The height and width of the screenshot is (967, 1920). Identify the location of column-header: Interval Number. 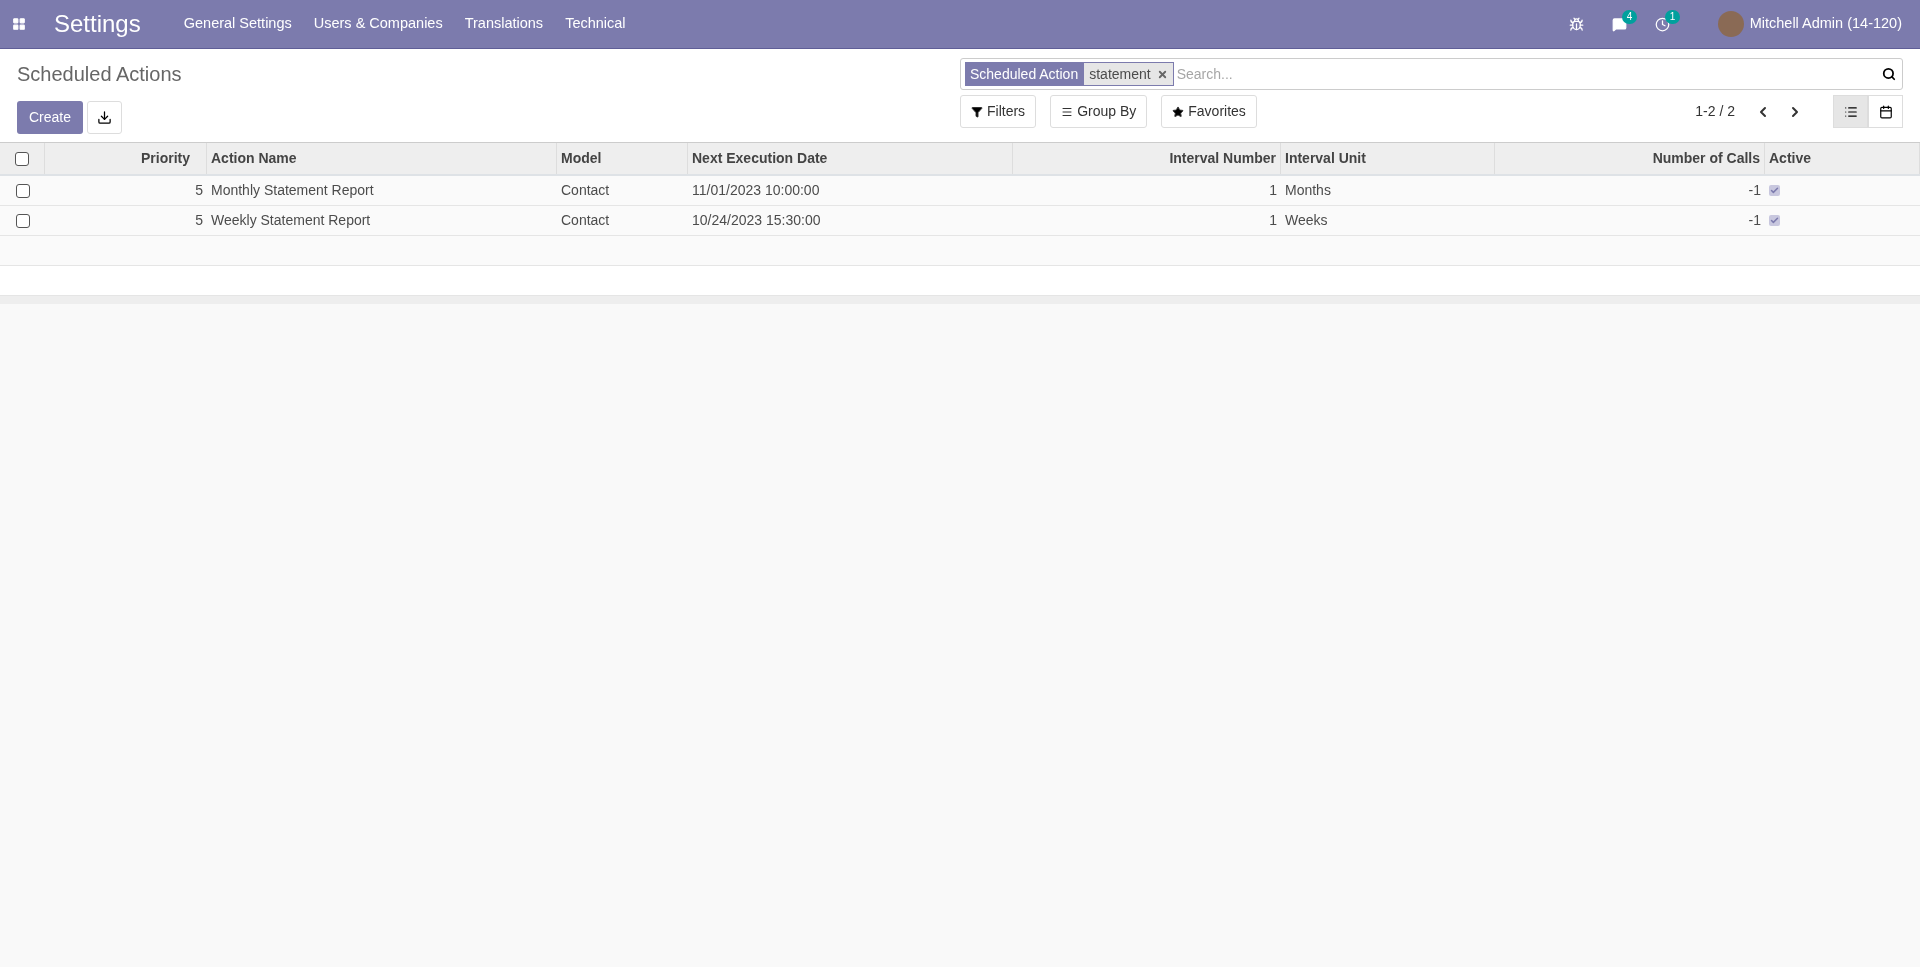
(1222, 158).